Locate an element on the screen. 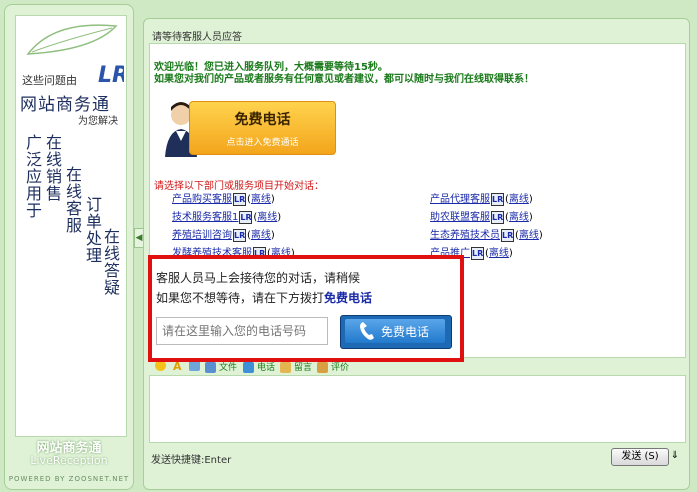 This screenshot has height=492, width=697. free-call-button: 免费电话 点击进入免费通话 is located at coordinates (262, 128).